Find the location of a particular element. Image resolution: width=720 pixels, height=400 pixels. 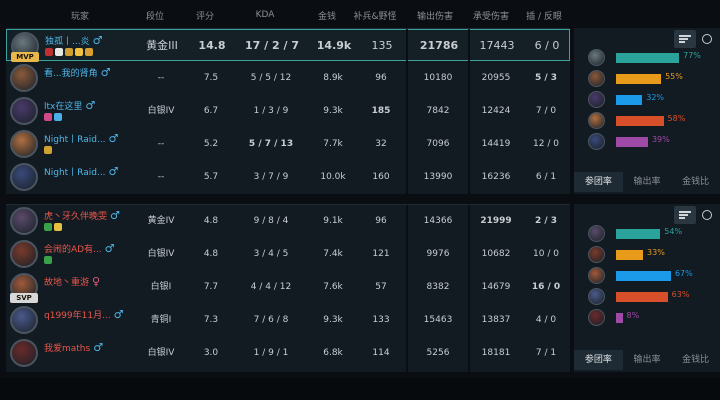

stat-rank: 白银IV is located at coordinates (161, 353).